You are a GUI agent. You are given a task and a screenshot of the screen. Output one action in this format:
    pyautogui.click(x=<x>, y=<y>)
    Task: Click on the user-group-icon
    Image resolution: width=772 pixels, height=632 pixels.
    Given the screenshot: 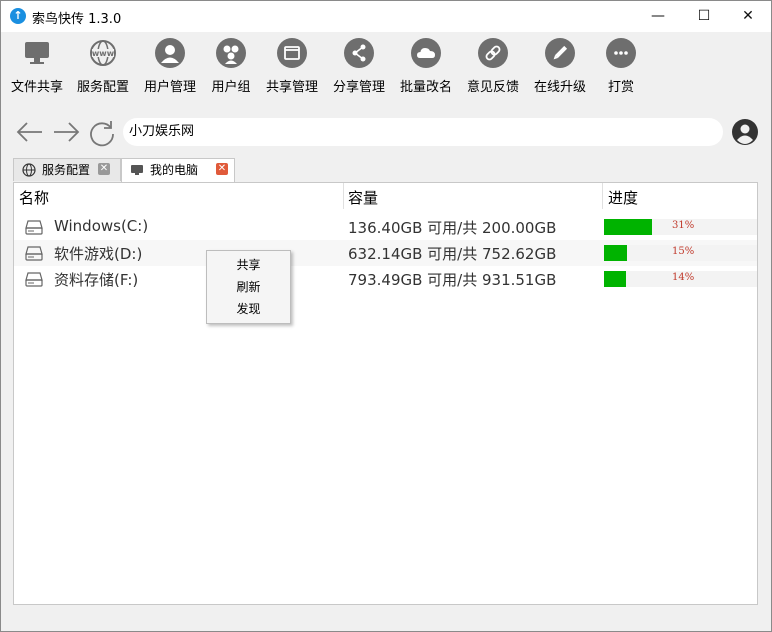 What is the action you would take?
    pyautogui.click(x=231, y=53)
    